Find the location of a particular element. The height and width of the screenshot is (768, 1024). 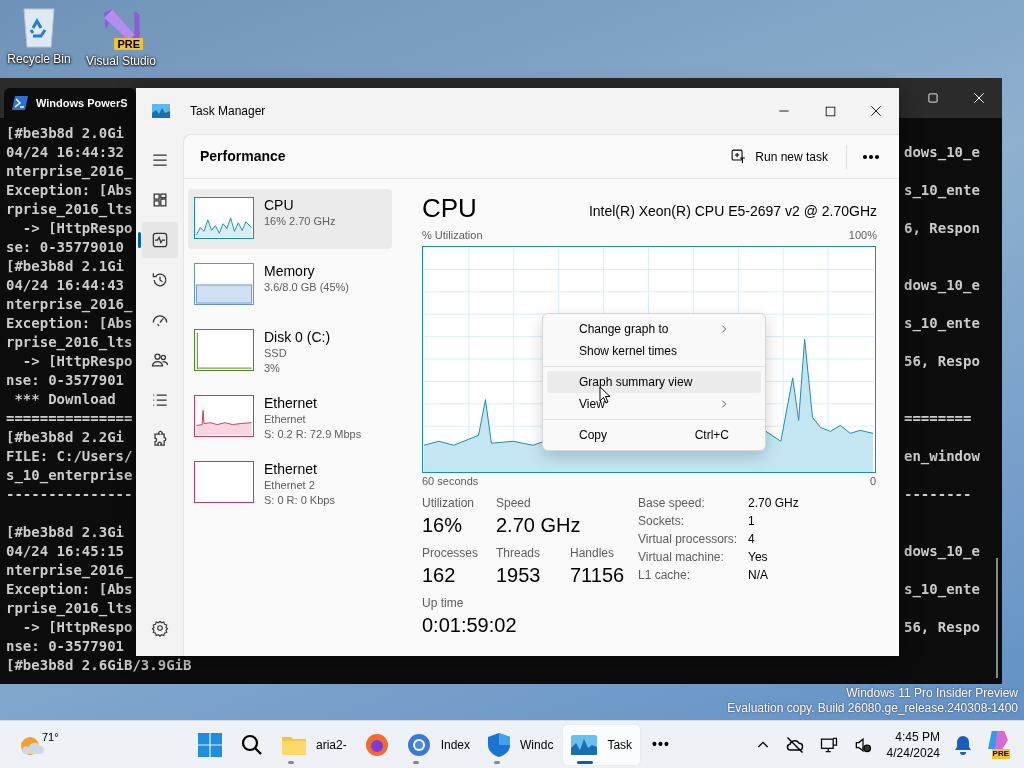

stat-label: Handles is located at coordinates (593, 553).